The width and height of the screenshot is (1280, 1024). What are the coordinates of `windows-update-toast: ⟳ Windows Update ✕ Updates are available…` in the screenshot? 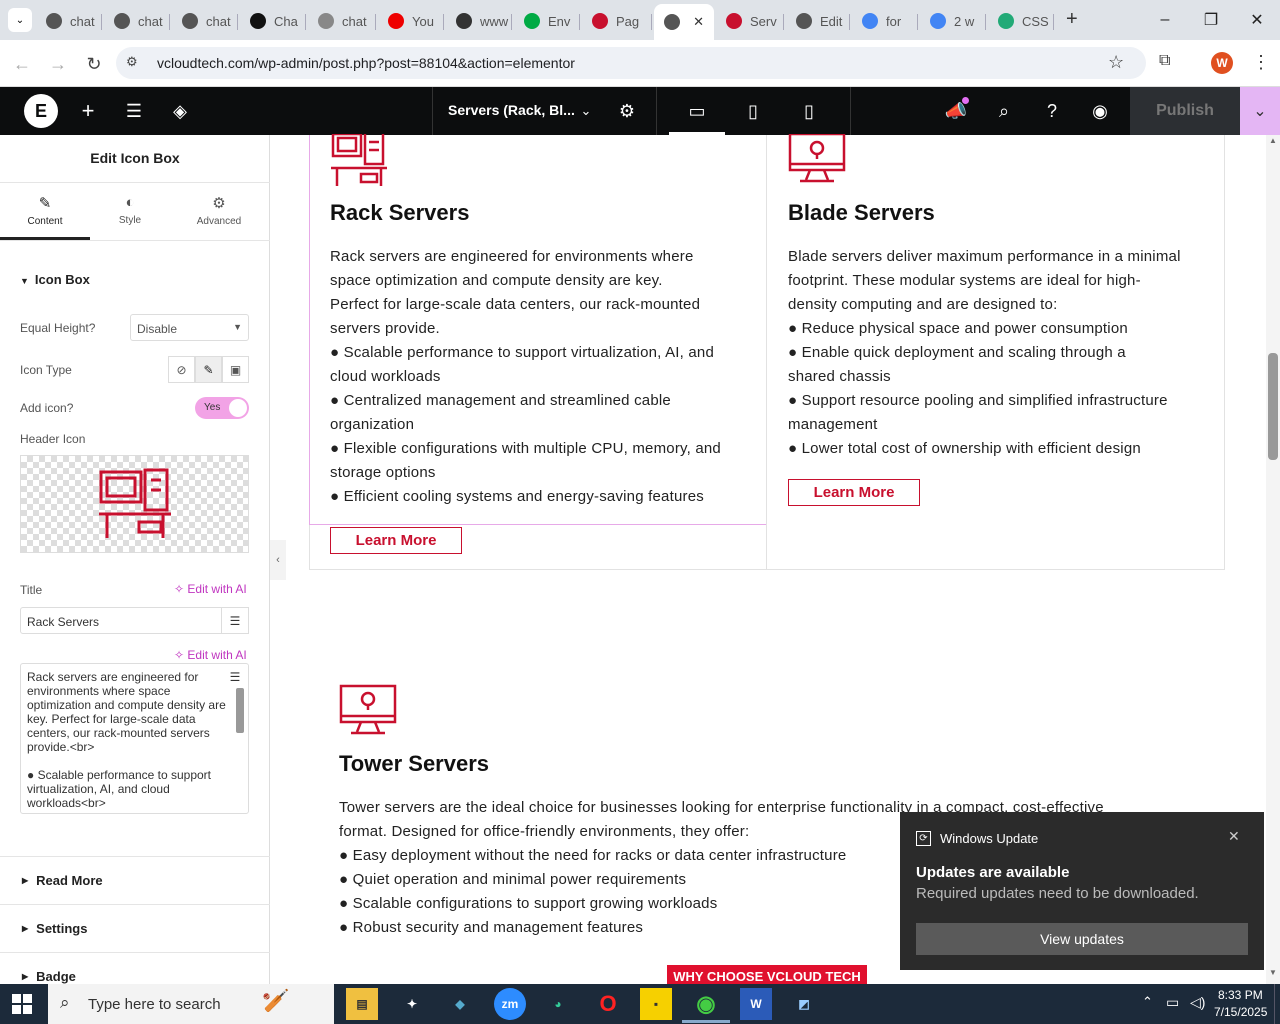 It's located at (1082, 891).